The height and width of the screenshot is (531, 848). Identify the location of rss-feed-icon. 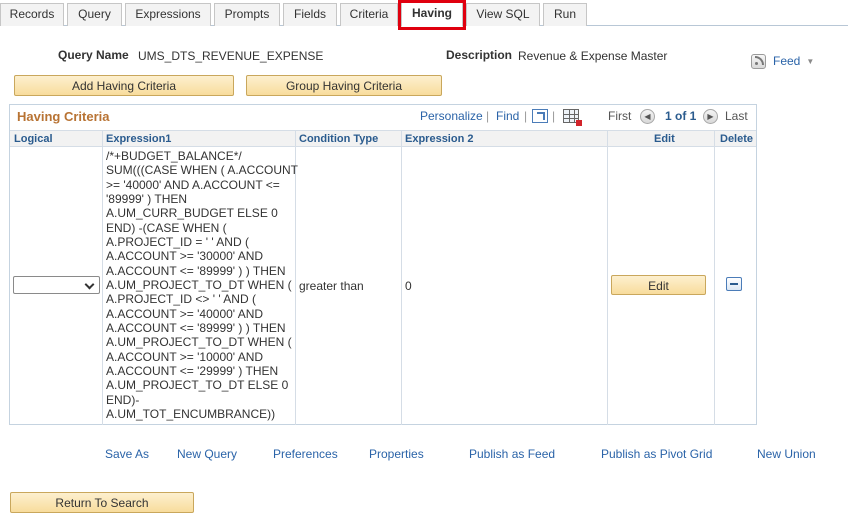
(758, 61).